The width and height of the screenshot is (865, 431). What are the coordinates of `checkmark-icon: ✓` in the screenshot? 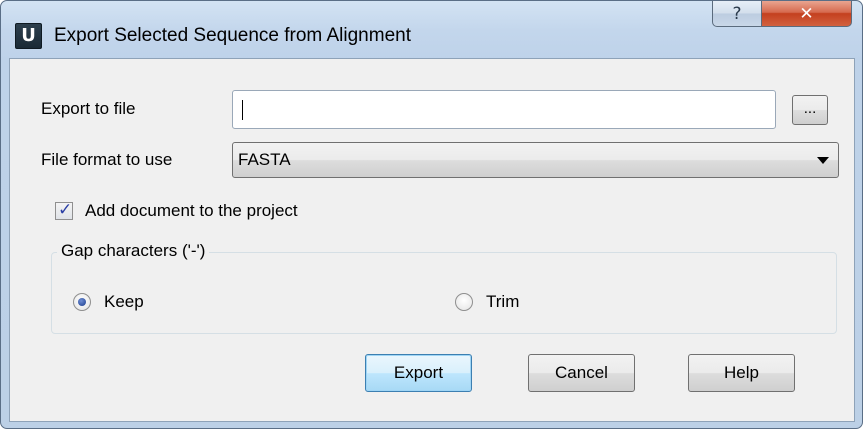 It's located at (65, 210).